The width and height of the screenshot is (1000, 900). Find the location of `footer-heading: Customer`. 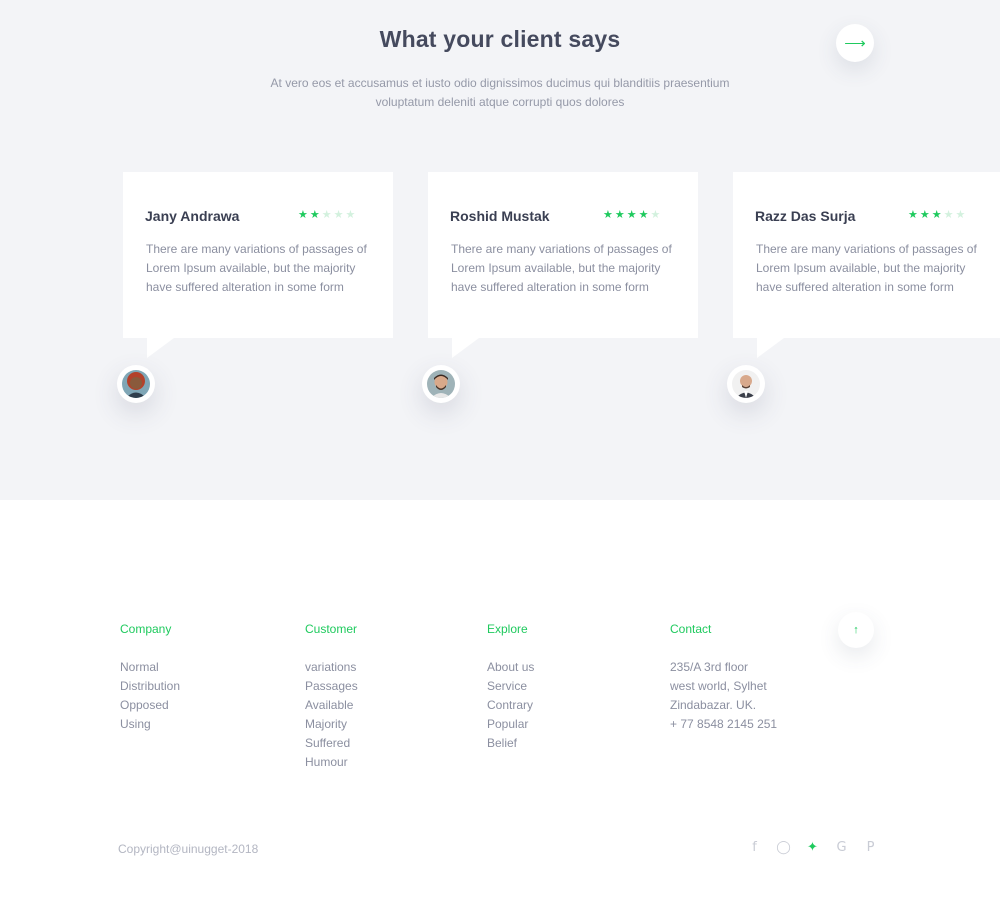

footer-heading: Customer is located at coordinates (331, 629).